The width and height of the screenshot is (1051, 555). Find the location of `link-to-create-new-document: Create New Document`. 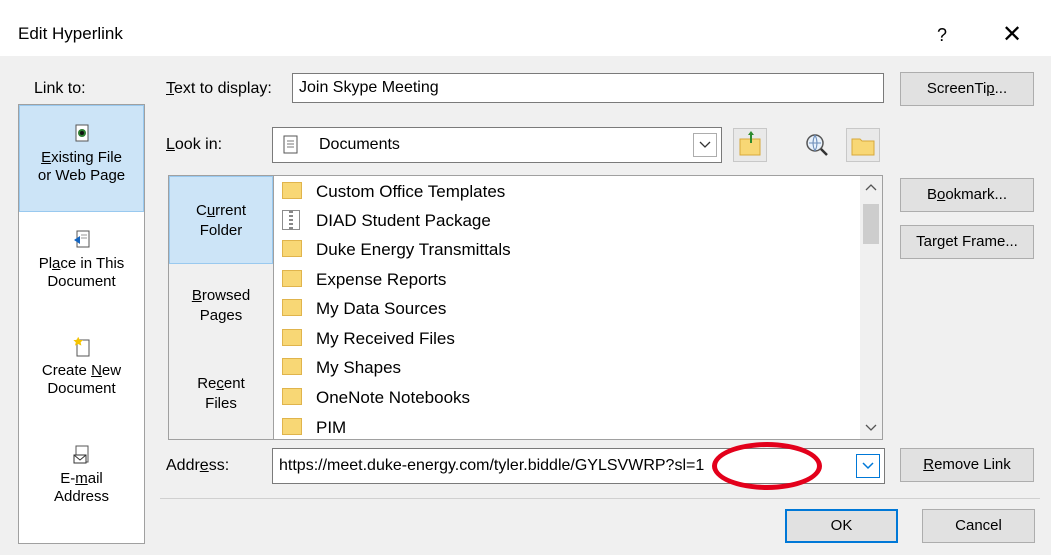

link-to-create-new-document: Create New Document is located at coordinates (81, 381).